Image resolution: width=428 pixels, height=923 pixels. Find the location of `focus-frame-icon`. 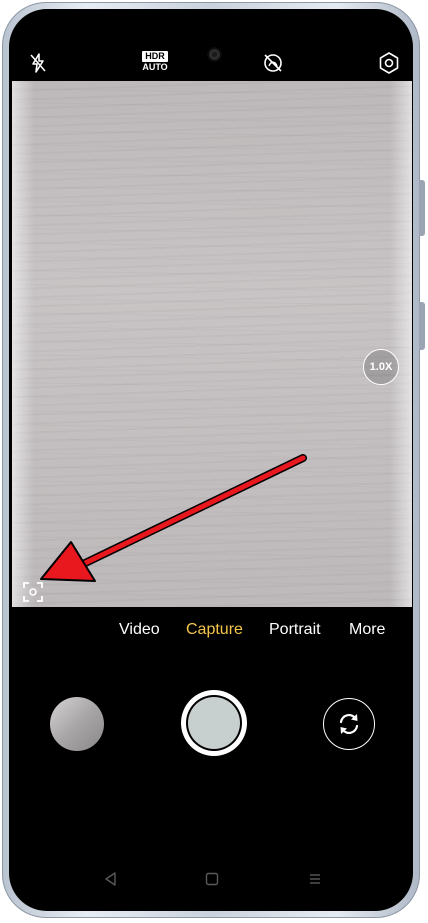

focus-frame-icon is located at coordinates (33, 592).